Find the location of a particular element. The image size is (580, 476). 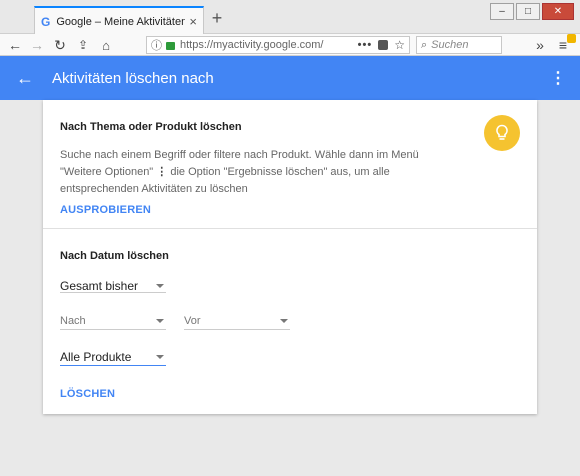

date-section-title: Nach Datum löschen is located at coordinates (114, 256).